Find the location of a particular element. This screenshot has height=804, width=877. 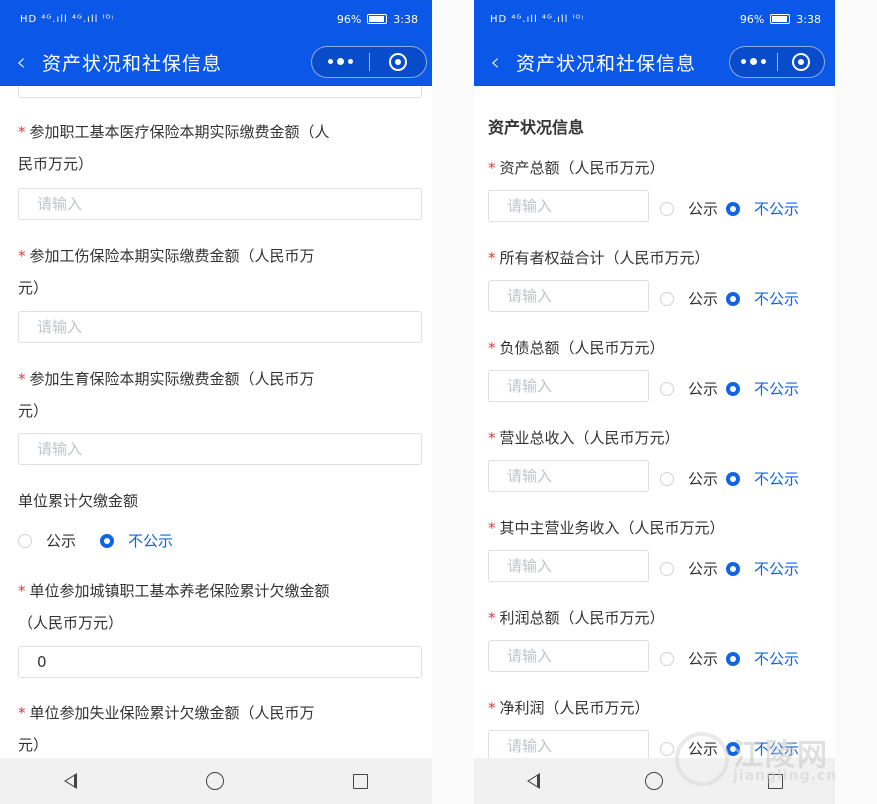

watermark-emblem is located at coordinates (702, 759).